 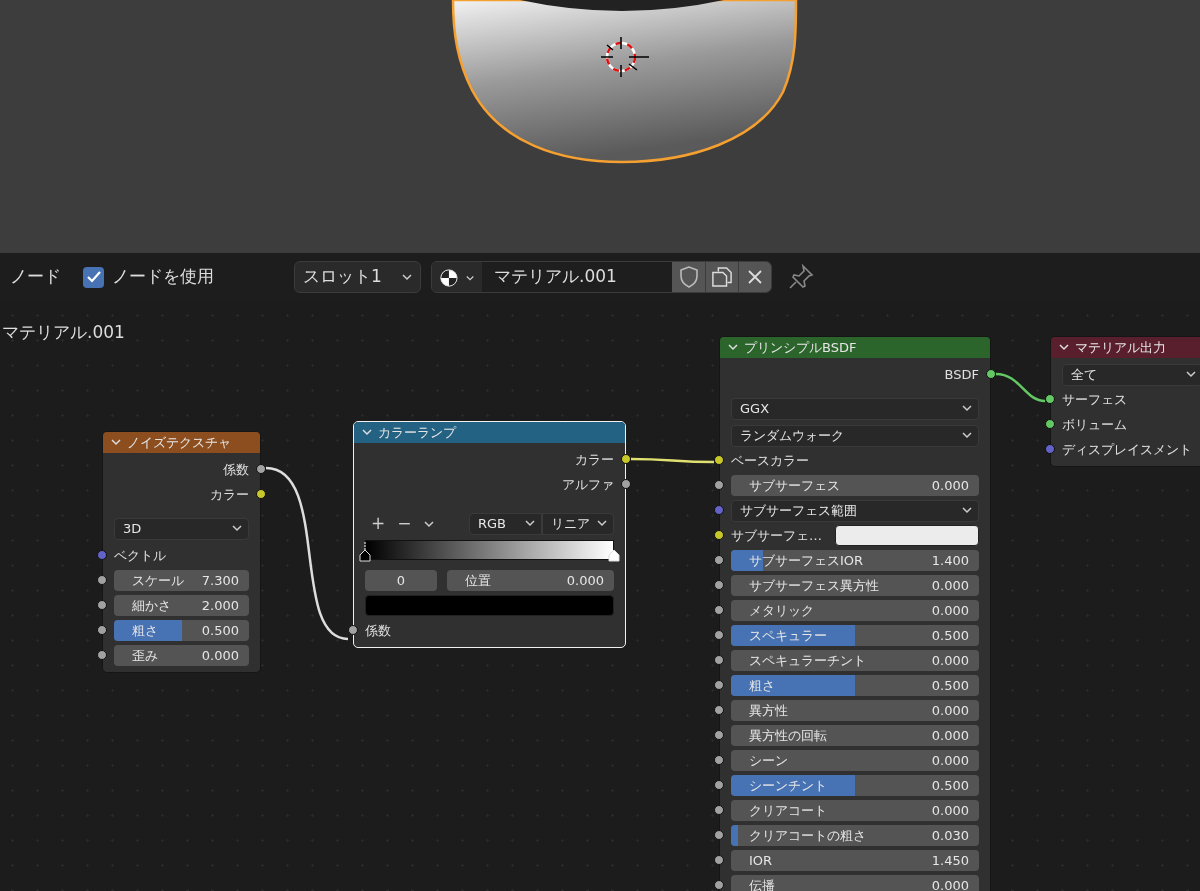 I want to click on number-field: IOR 1.450, so click(x=855, y=860).